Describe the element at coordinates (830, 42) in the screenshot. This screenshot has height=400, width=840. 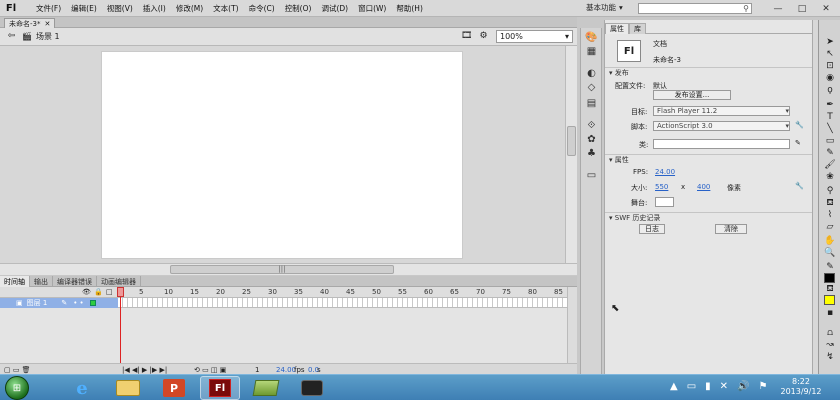
I see `selection-tool-icon: ➤` at that location.